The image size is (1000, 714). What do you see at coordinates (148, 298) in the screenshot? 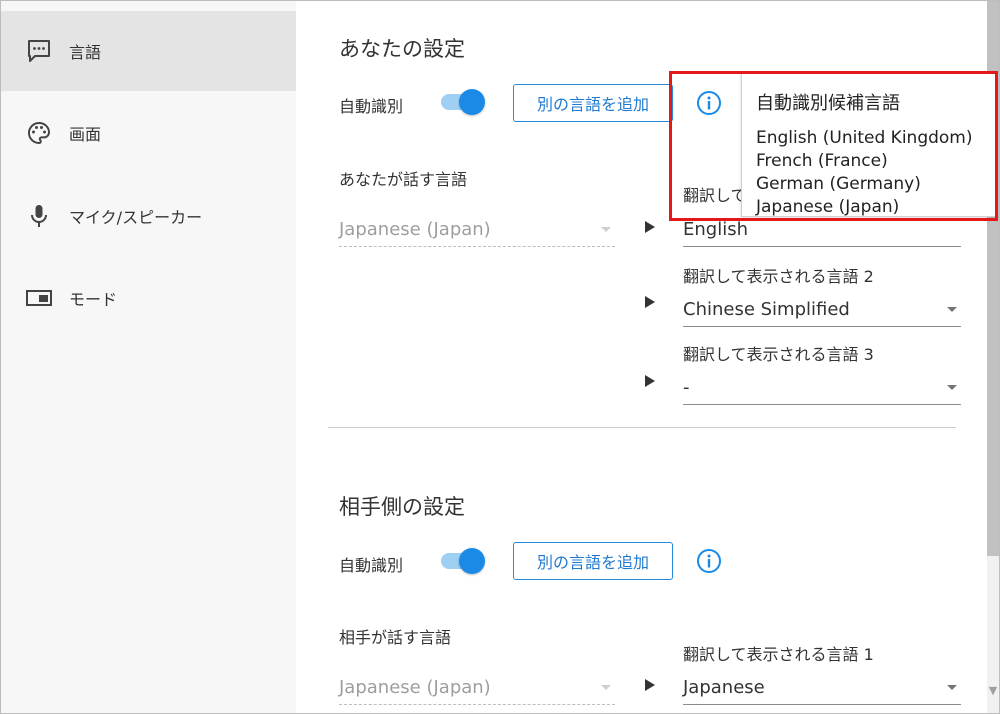
I see `sidebar-item-mode: モード` at bounding box center [148, 298].